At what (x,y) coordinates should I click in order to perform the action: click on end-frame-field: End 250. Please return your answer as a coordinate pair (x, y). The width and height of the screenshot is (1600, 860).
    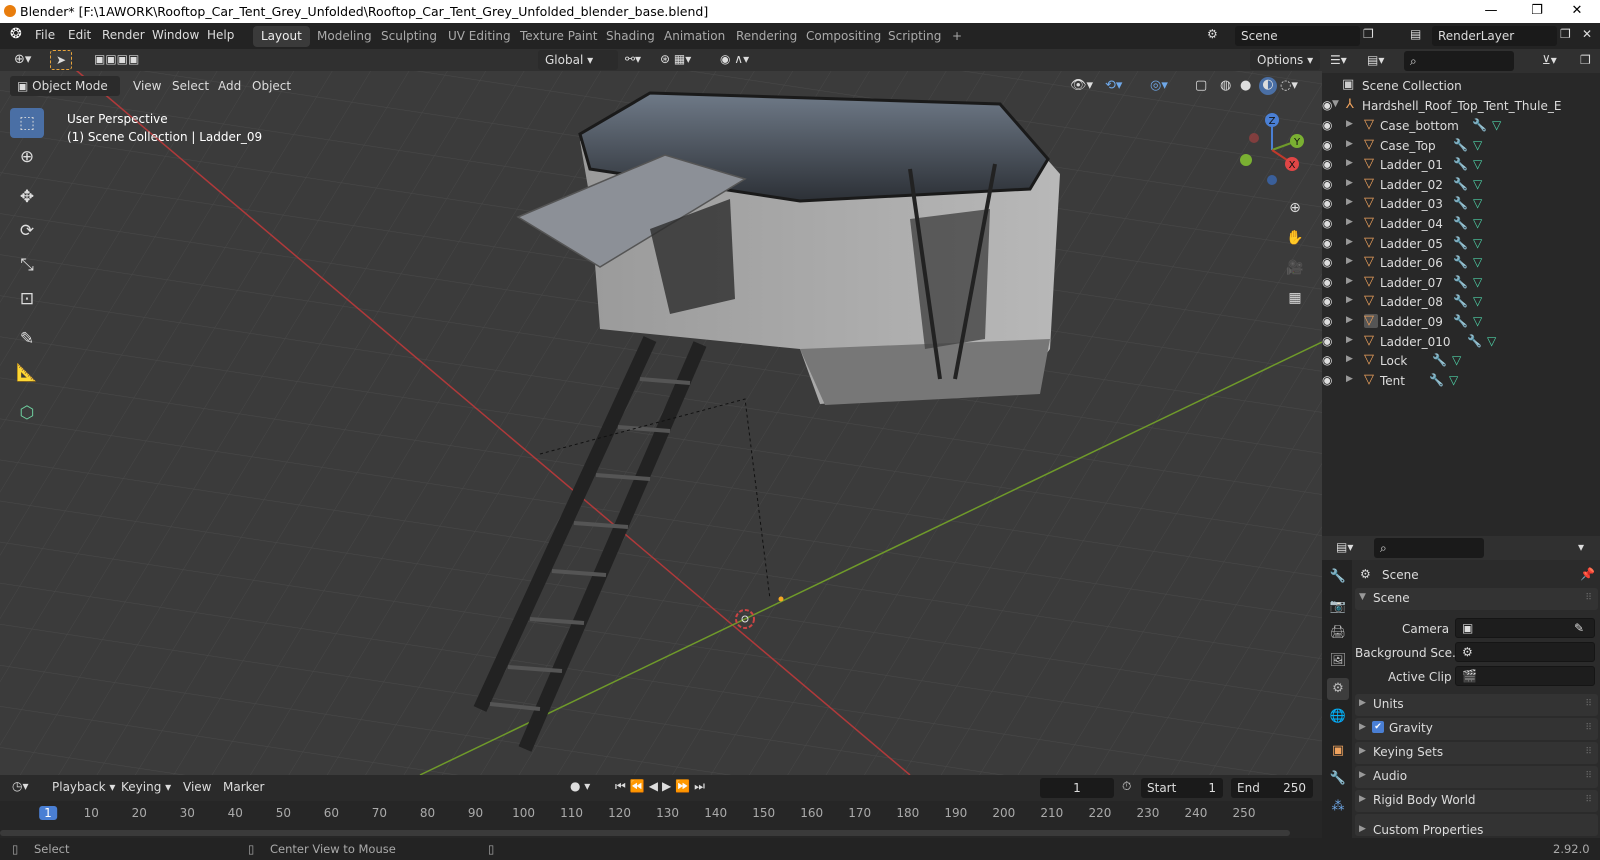
    Looking at the image, I should click on (1272, 788).